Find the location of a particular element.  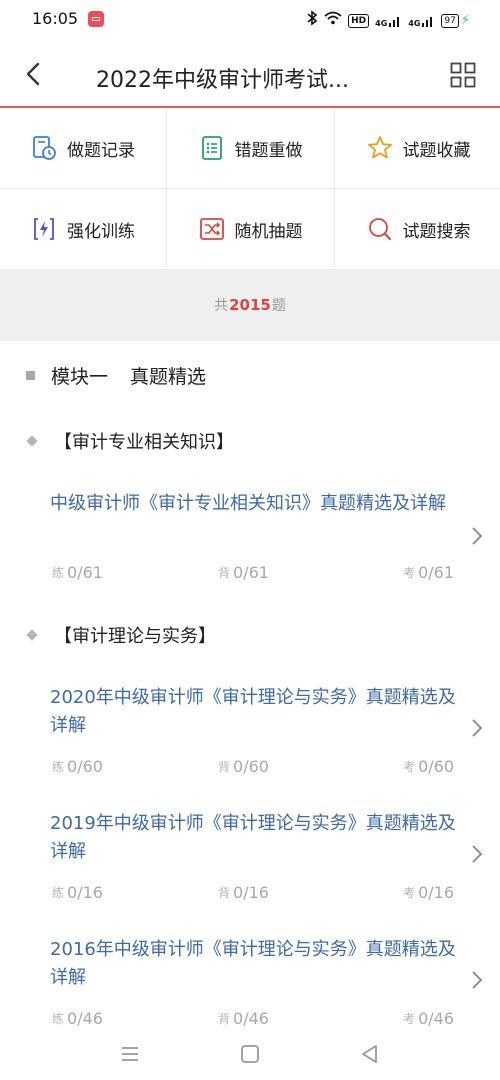

favorites-button: 试题收藏 is located at coordinates (417, 148).